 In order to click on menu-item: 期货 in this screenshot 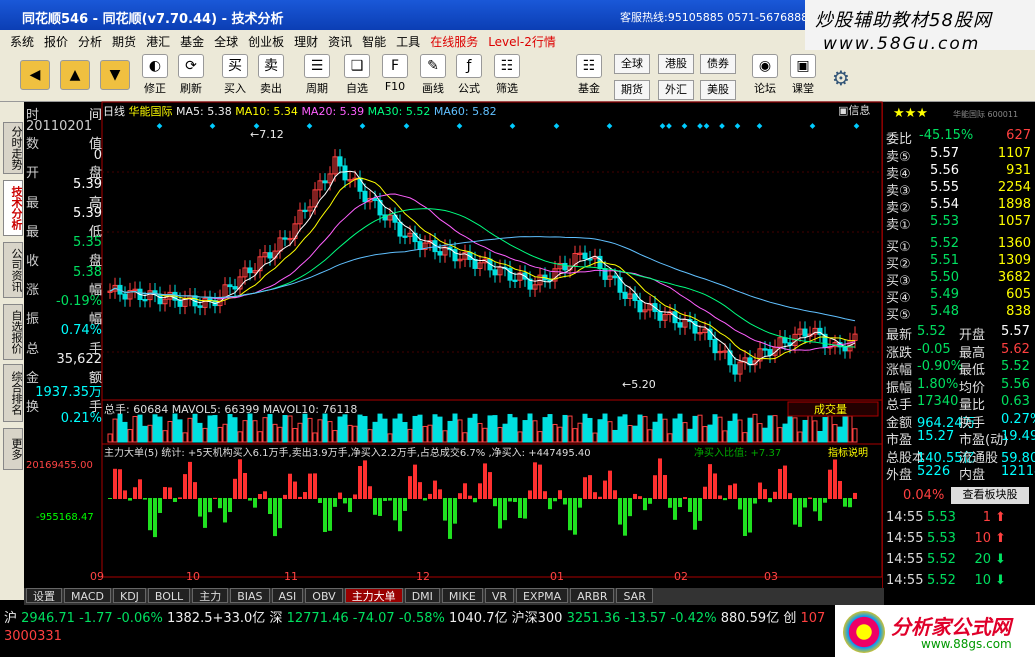, I will do `click(124, 41)`.